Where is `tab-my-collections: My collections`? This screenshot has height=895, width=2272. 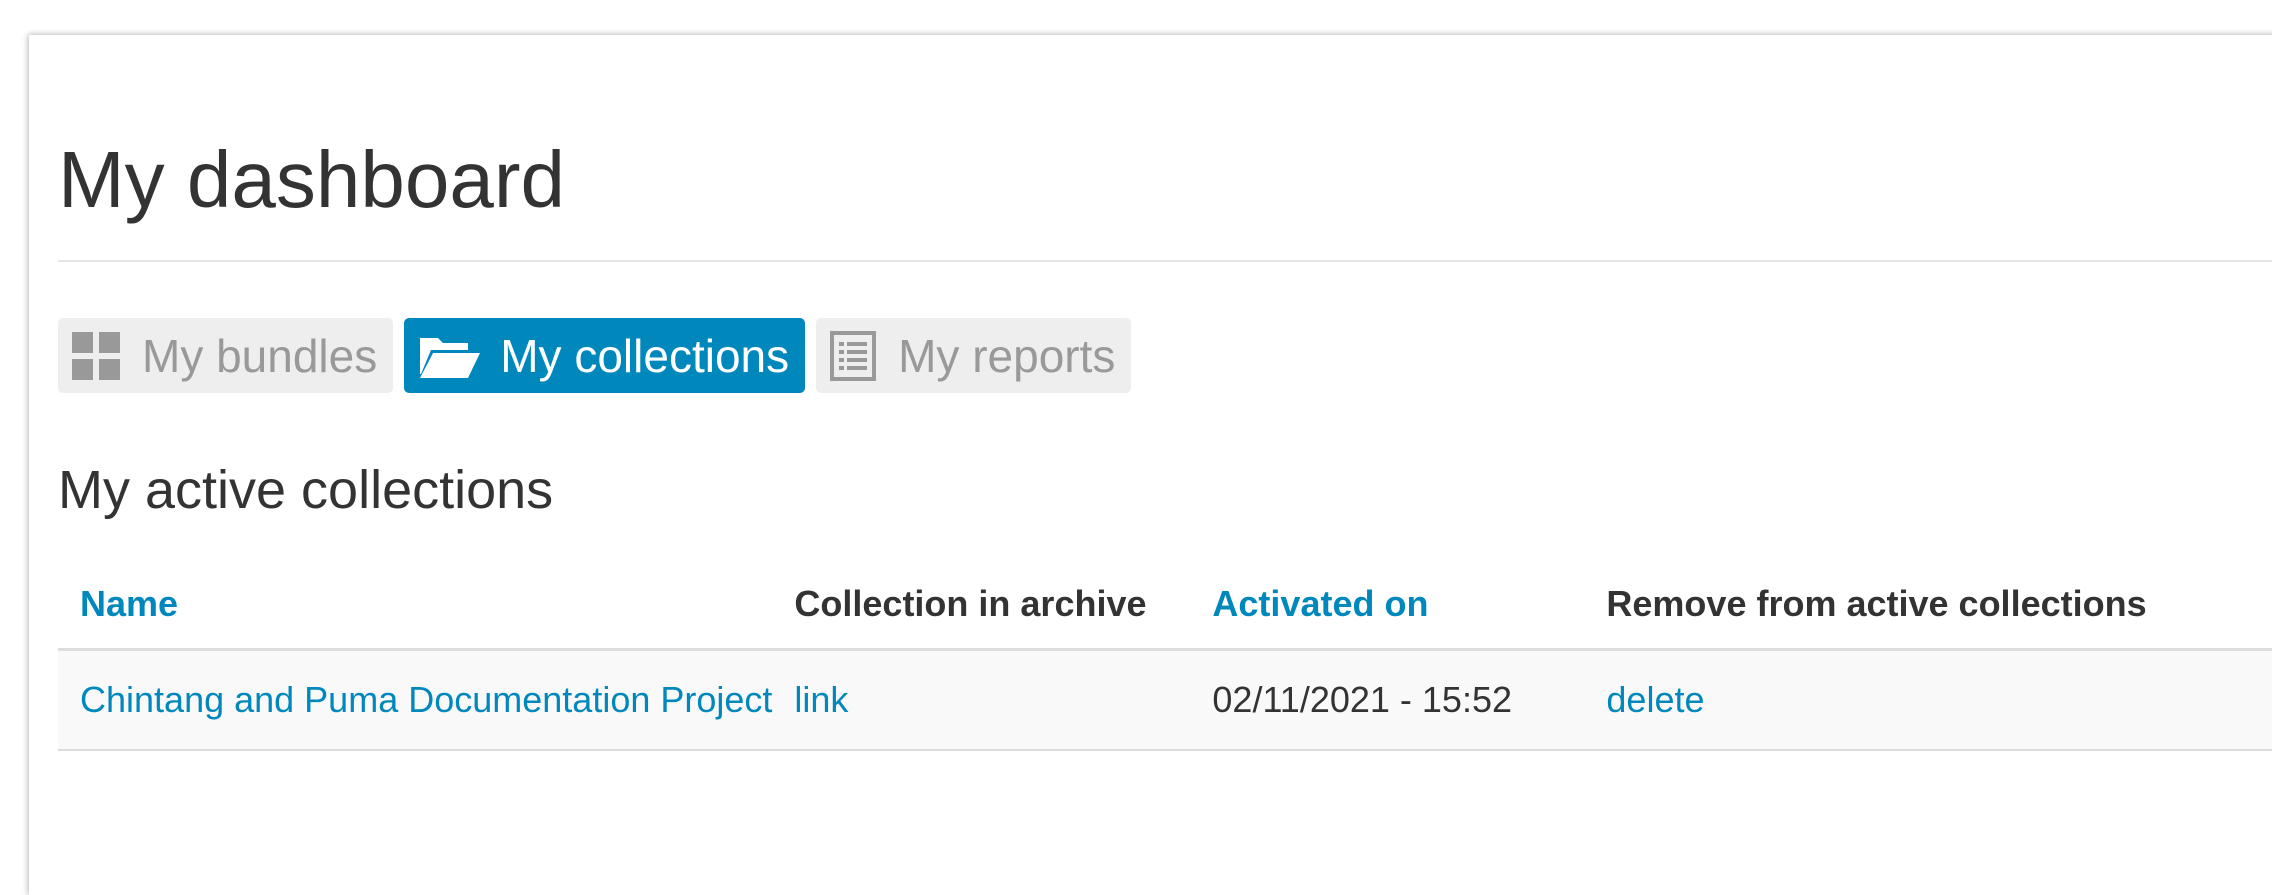 tab-my-collections: My collections is located at coordinates (605, 355).